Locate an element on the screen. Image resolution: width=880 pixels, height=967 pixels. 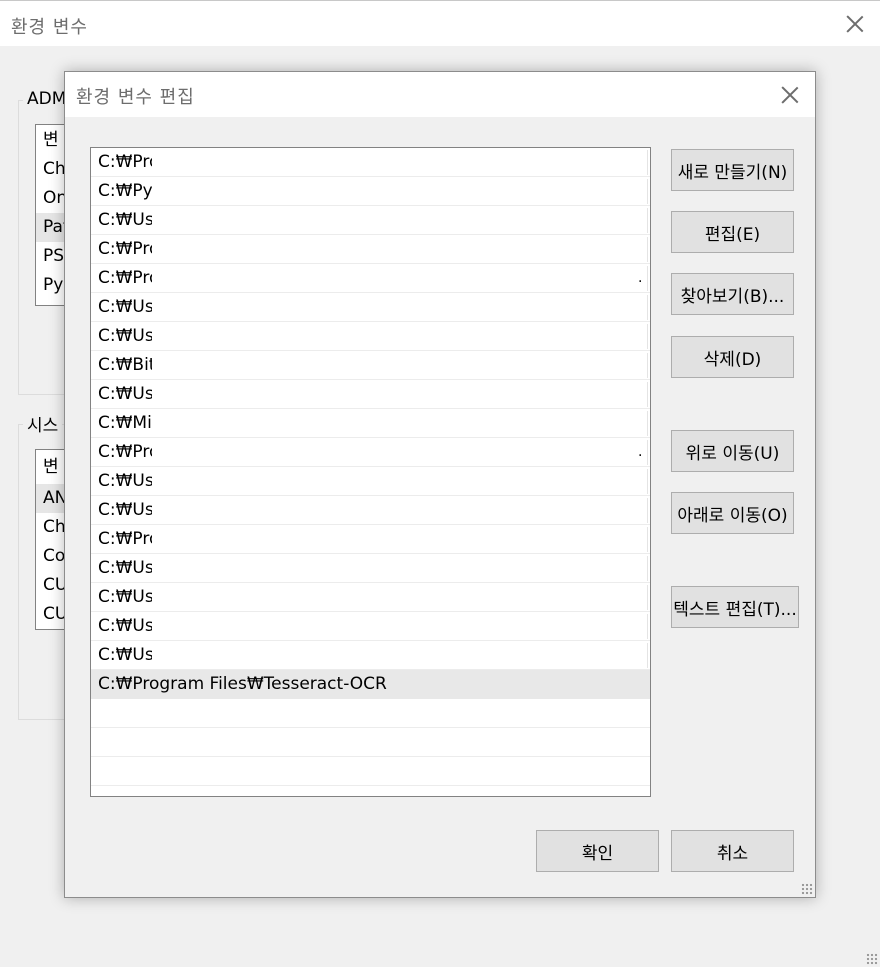
move-down-button: 아래로 이동(O) is located at coordinates (732, 513).